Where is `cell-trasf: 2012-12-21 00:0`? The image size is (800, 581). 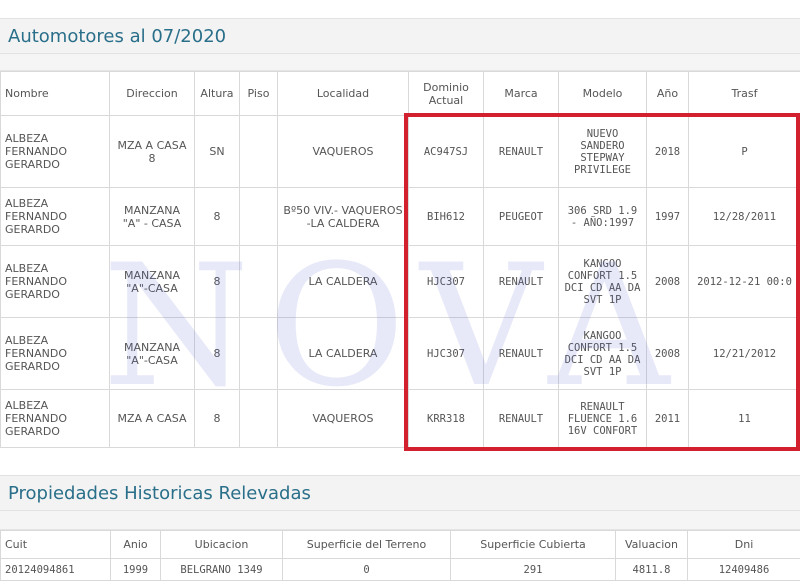 cell-trasf: 2012-12-21 00:0 is located at coordinates (744, 282).